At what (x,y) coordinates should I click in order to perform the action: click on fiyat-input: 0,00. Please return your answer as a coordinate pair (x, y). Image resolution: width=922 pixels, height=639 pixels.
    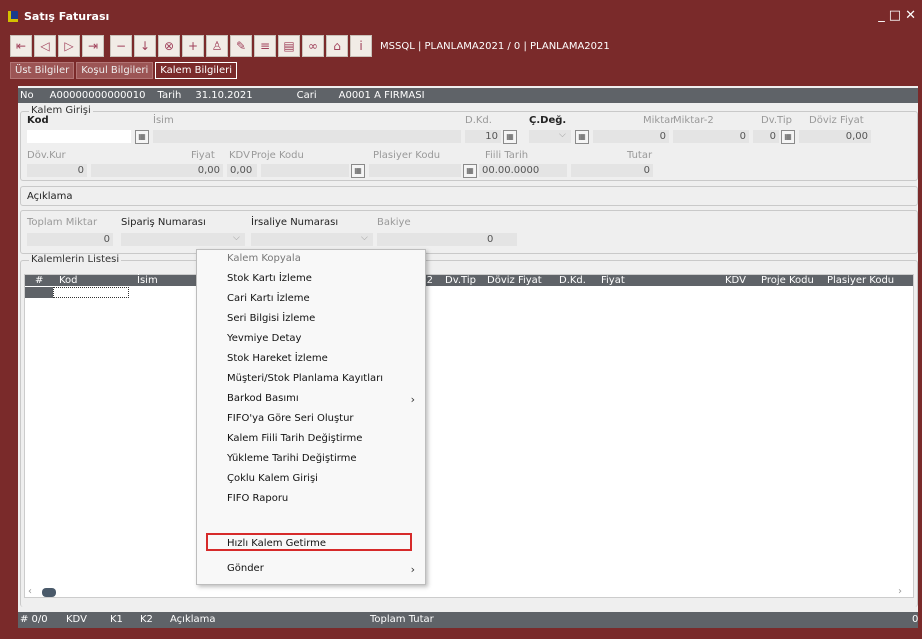
    Looking at the image, I should click on (157, 170).